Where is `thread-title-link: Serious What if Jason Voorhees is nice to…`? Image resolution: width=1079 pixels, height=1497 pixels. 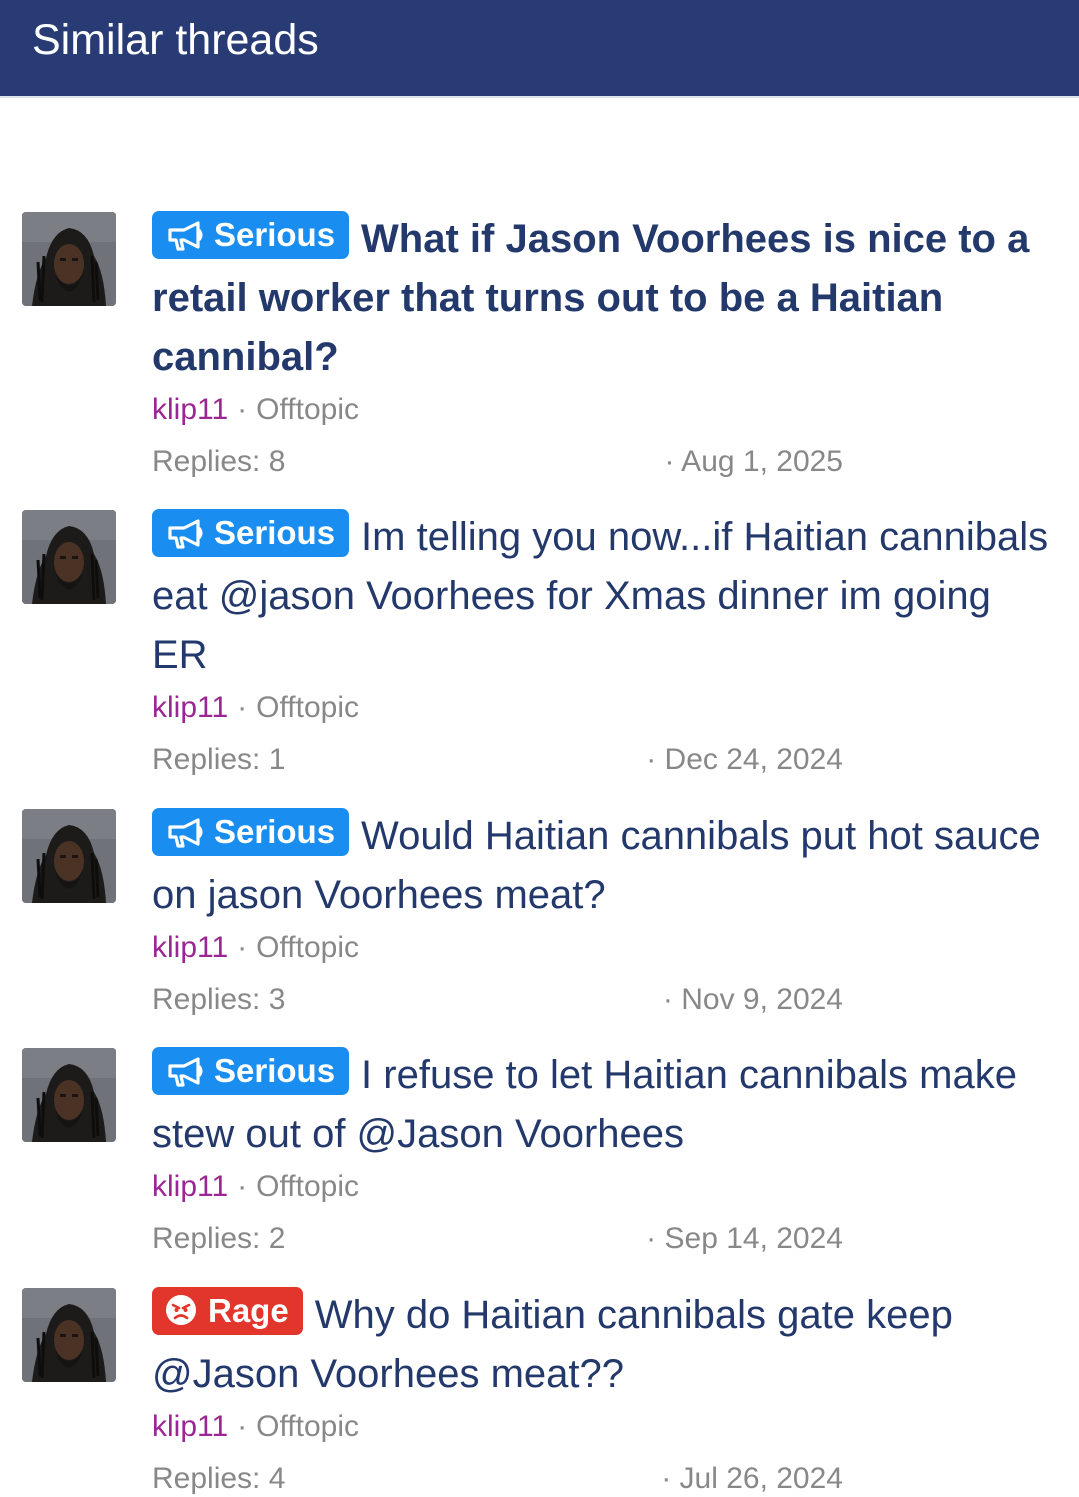 thread-title-link: Serious What if Jason Voorhees is nice to… is located at coordinates (604, 298).